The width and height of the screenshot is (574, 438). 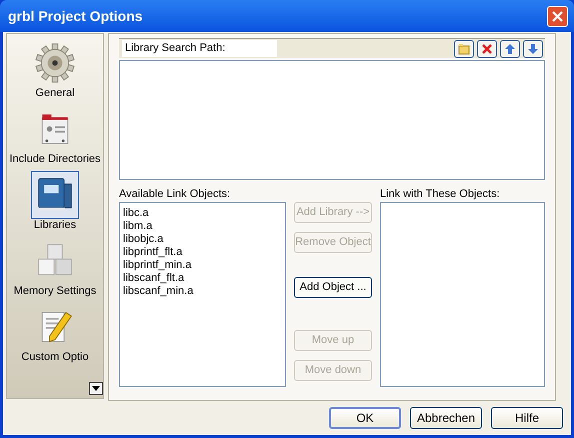 I want to click on gear-icon, so click(x=55, y=63).